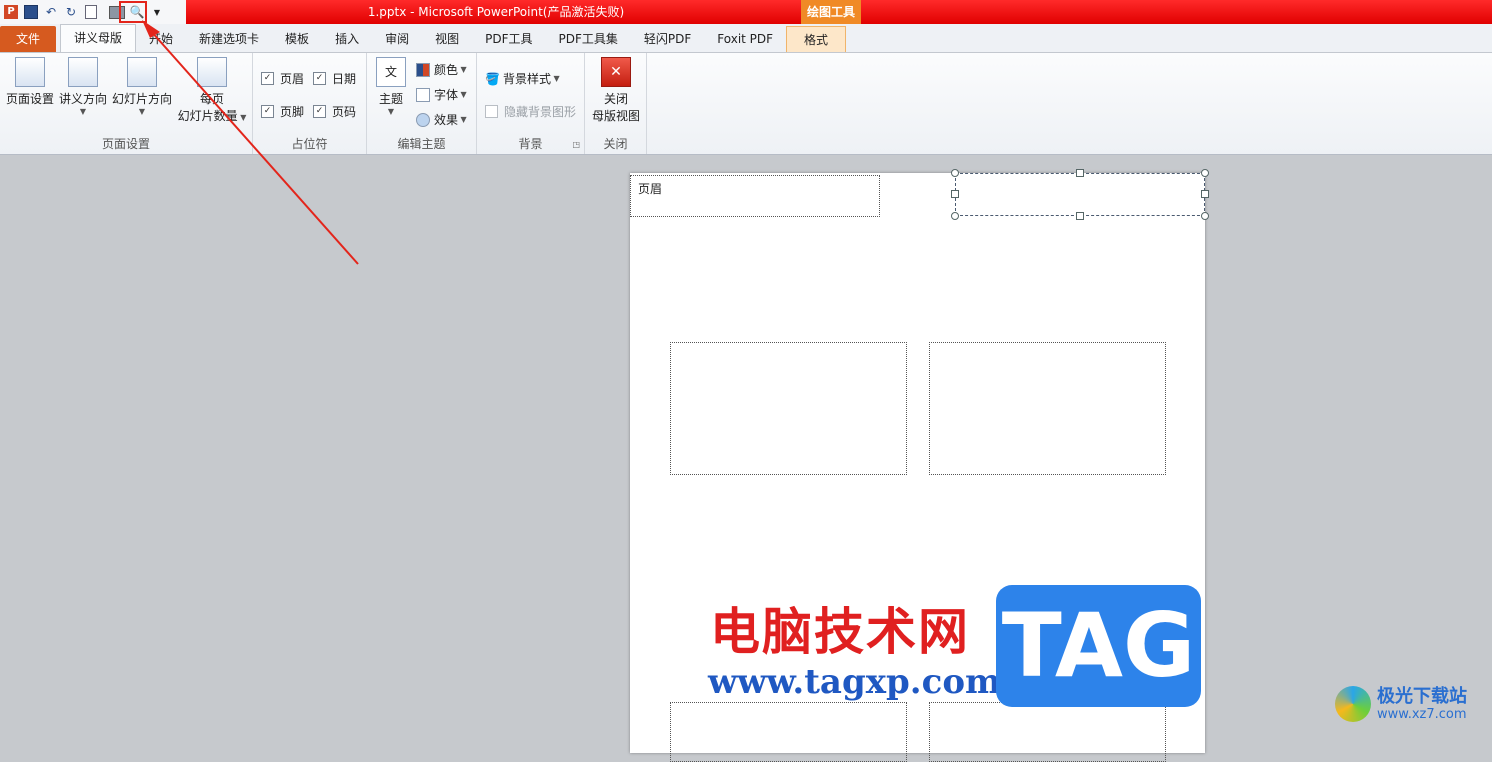 The width and height of the screenshot is (1492, 762). Describe the element at coordinates (423, 69) in the screenshot. I see `color-palette-icon` at that location.